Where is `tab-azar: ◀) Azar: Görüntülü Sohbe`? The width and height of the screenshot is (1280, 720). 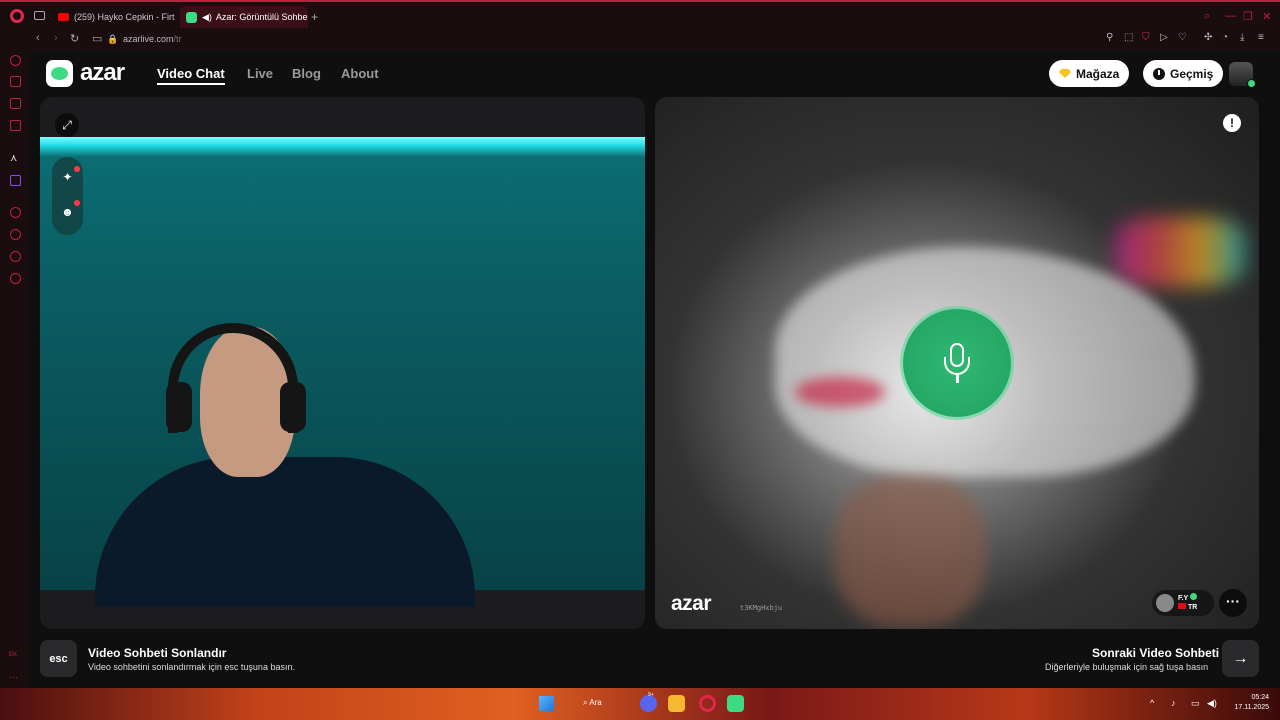 tab-azar: ◀) Azar: Görüntülü Sohbe is located at coordinates (244, 17).